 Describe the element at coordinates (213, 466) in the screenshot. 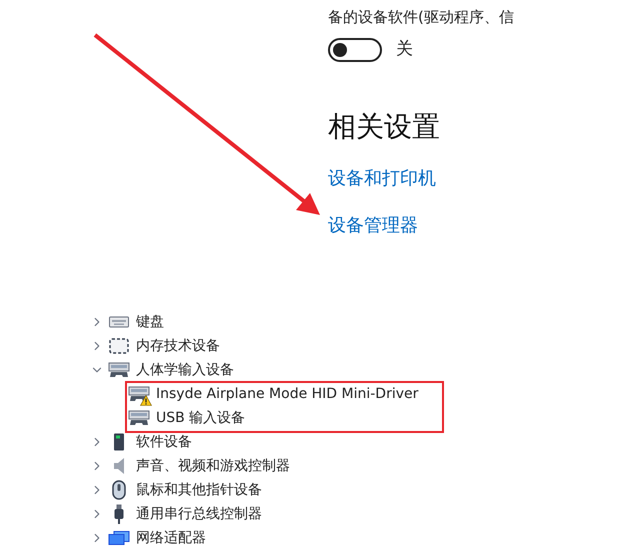

I see `device-tree-label: 声音、视频和游戏控制器` at that location.